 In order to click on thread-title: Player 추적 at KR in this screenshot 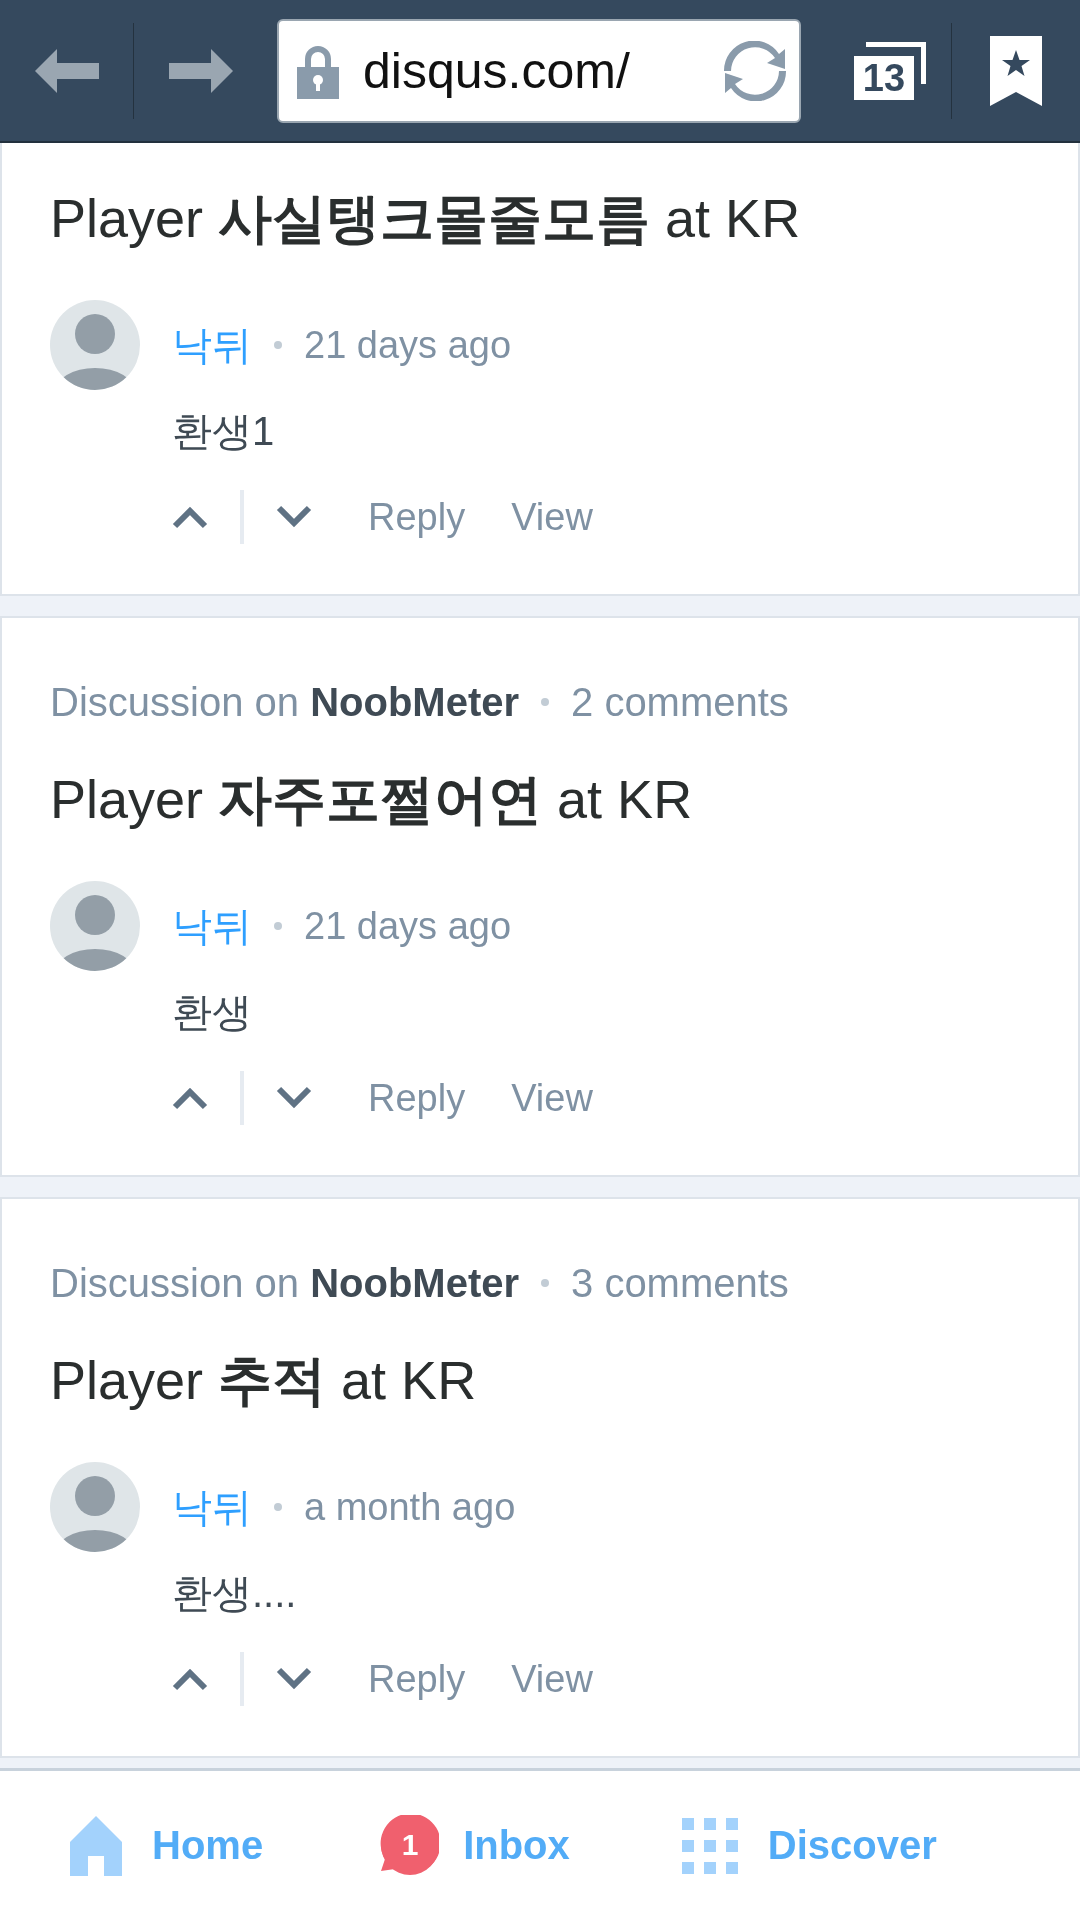, I will do `click(540, 1380)`.